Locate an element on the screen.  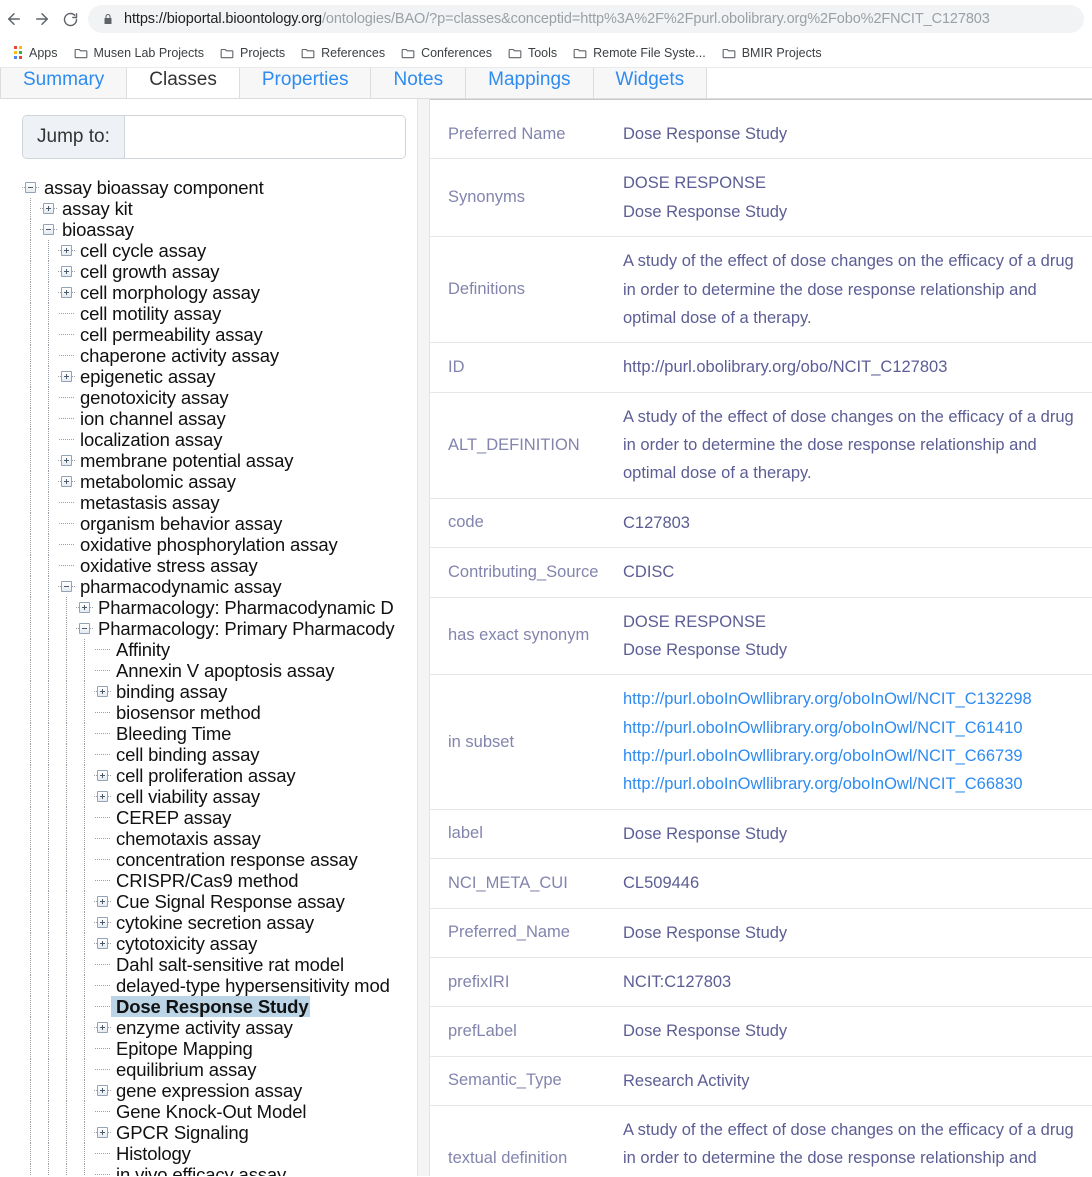
tree-node: metabolomic assay is located at coordinates (219, 481).